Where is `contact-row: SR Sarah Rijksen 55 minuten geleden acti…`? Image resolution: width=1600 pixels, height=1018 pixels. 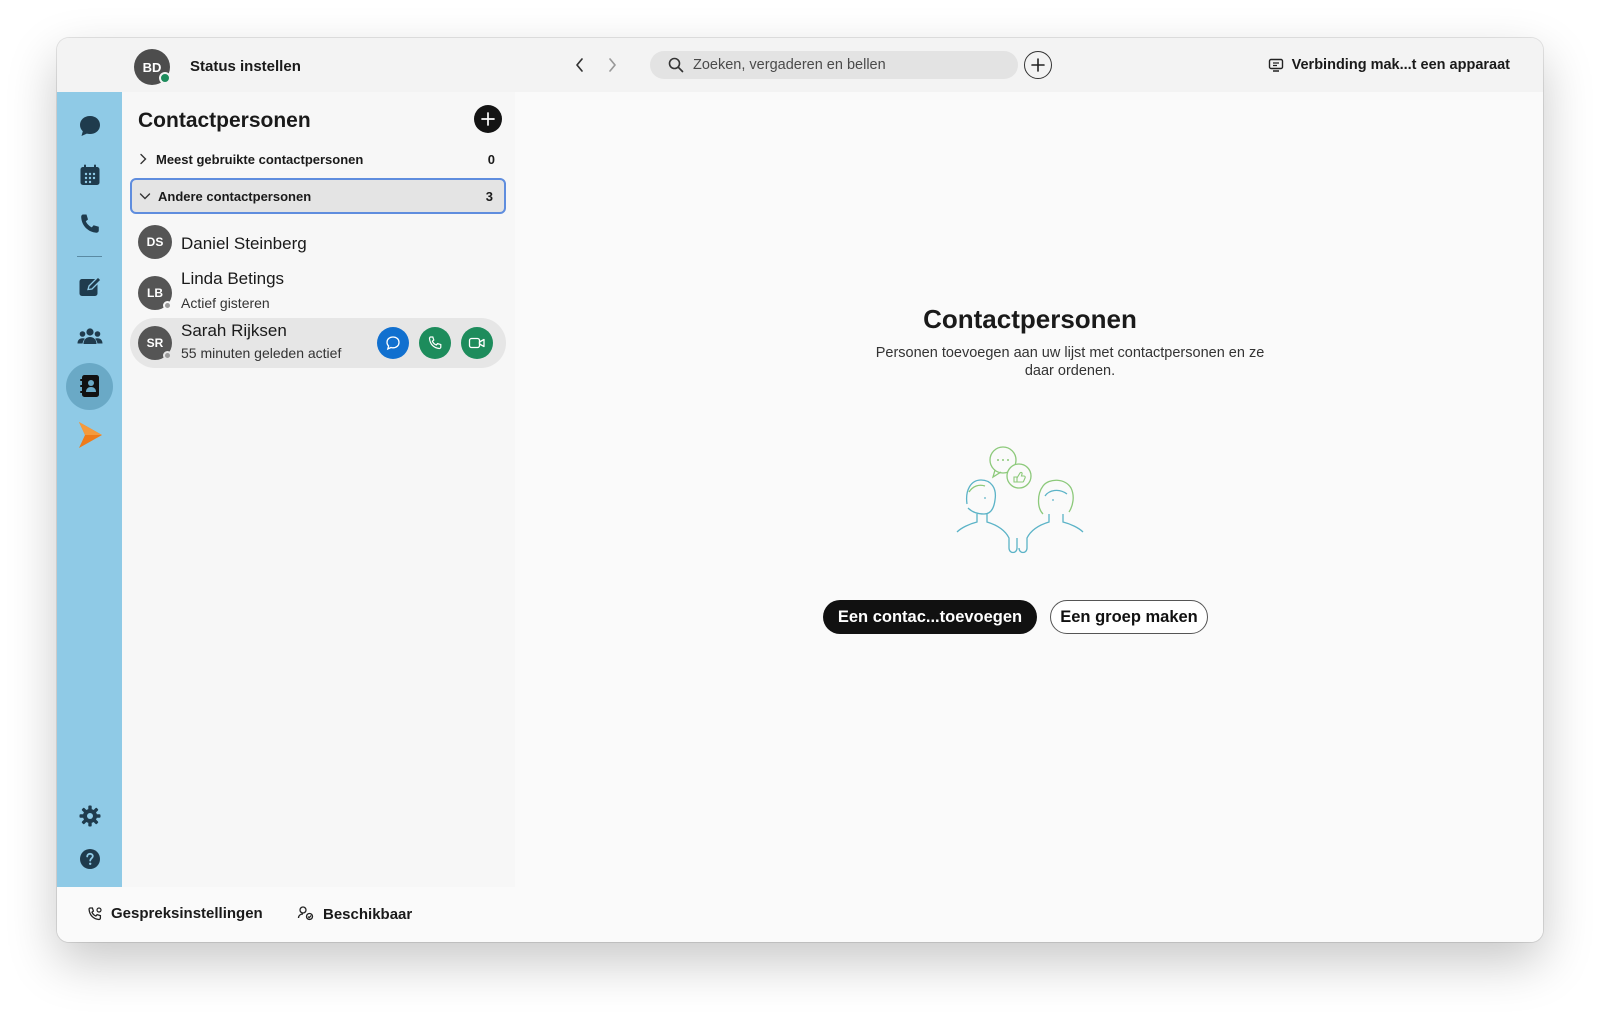 contact-row: SR Sarah Rijksen 55 minuten geleden acti… is located at coordinates (318, 343).